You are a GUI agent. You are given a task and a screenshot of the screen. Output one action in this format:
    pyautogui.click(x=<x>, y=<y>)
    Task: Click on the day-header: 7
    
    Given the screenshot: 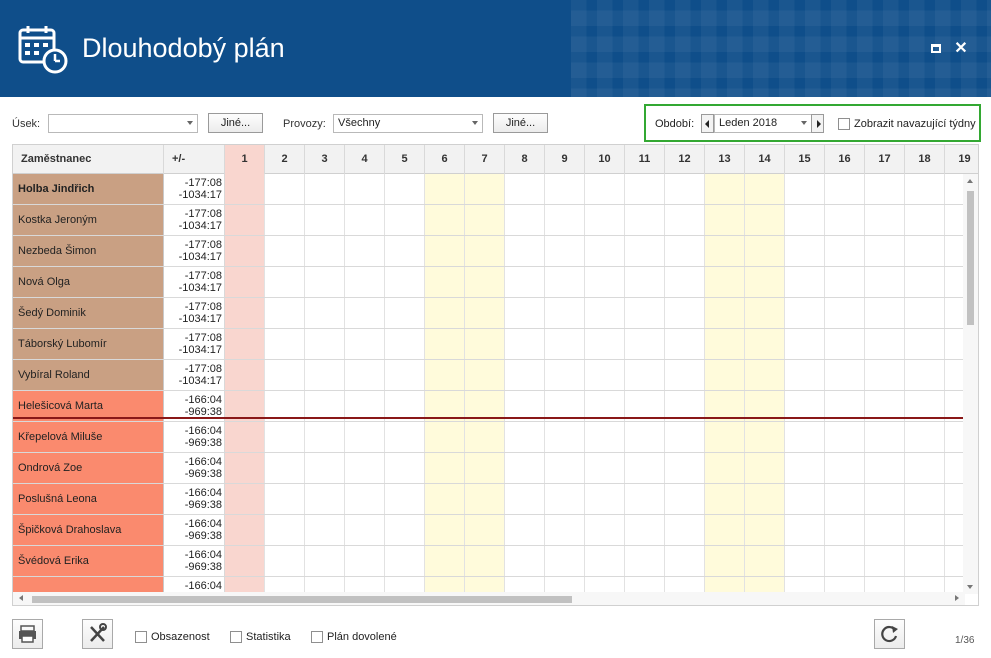 What is the action you would take?
    pyautogui.click(x=485, y=159)
    